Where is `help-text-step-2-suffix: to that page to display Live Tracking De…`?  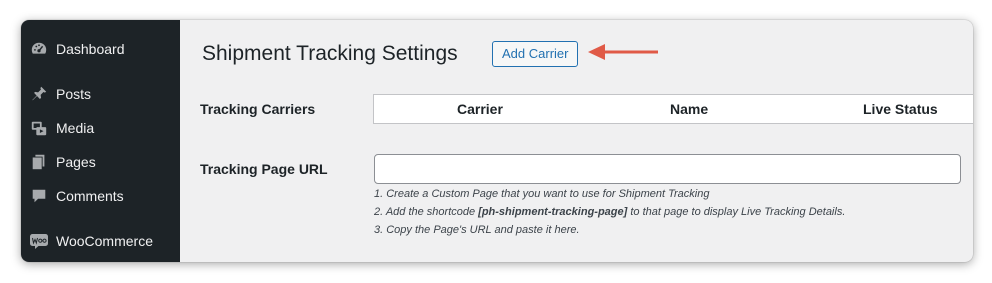
help-text-step-2-suffix: to that page to display Live Tracking De… is located at coordinates (736, 212).